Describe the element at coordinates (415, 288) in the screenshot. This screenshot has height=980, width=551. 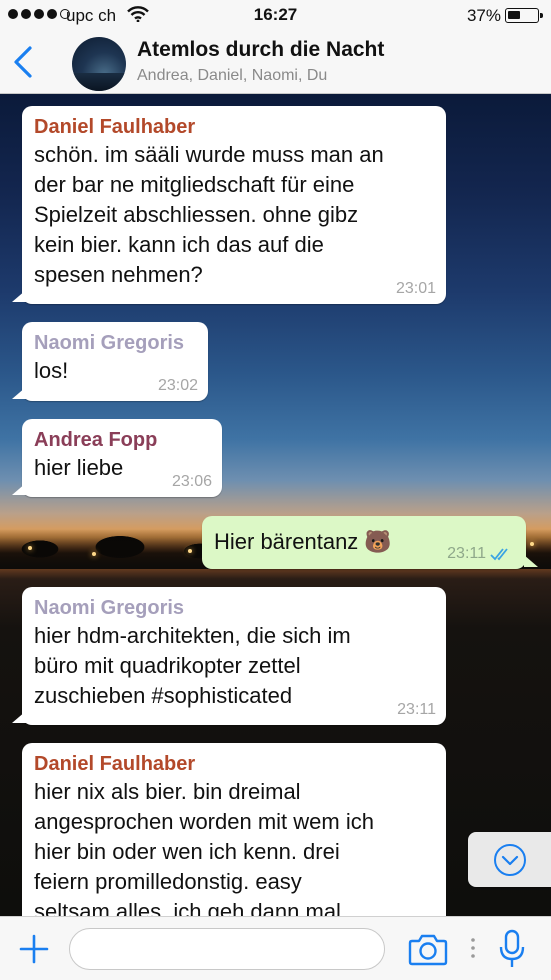
I see `message-time: 23:01` at that location.